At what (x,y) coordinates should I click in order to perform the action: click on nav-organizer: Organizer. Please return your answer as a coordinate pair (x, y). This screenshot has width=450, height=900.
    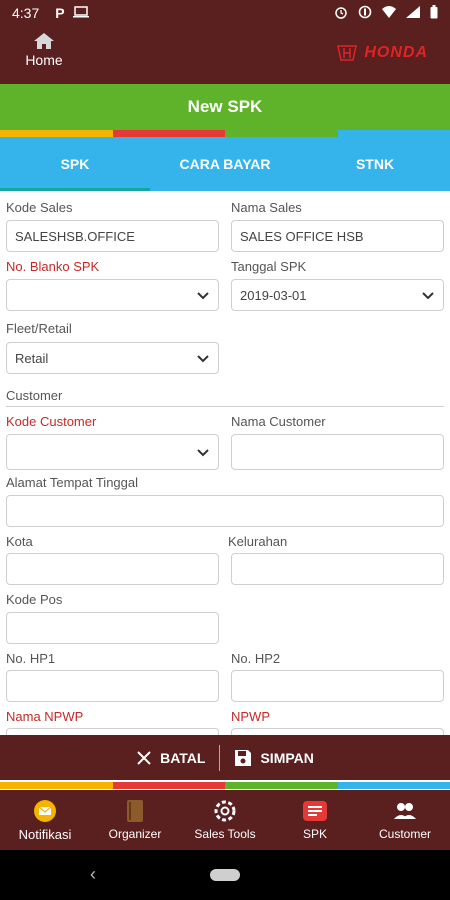
    Looking at the image, I should click on (135, 820).